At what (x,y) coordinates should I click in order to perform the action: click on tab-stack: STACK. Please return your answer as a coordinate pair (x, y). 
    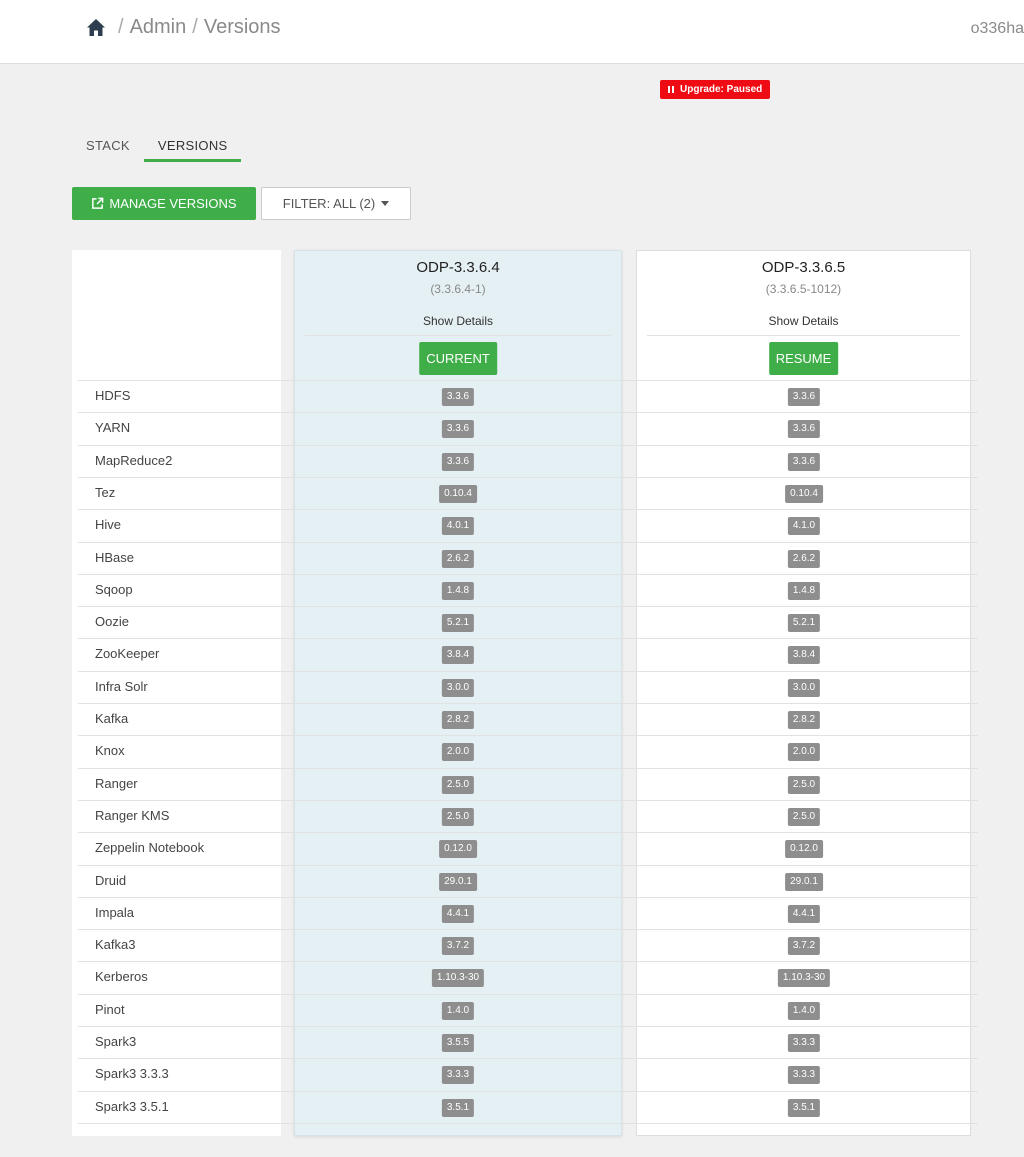
    Looking at the image, I should click on (108, 147).